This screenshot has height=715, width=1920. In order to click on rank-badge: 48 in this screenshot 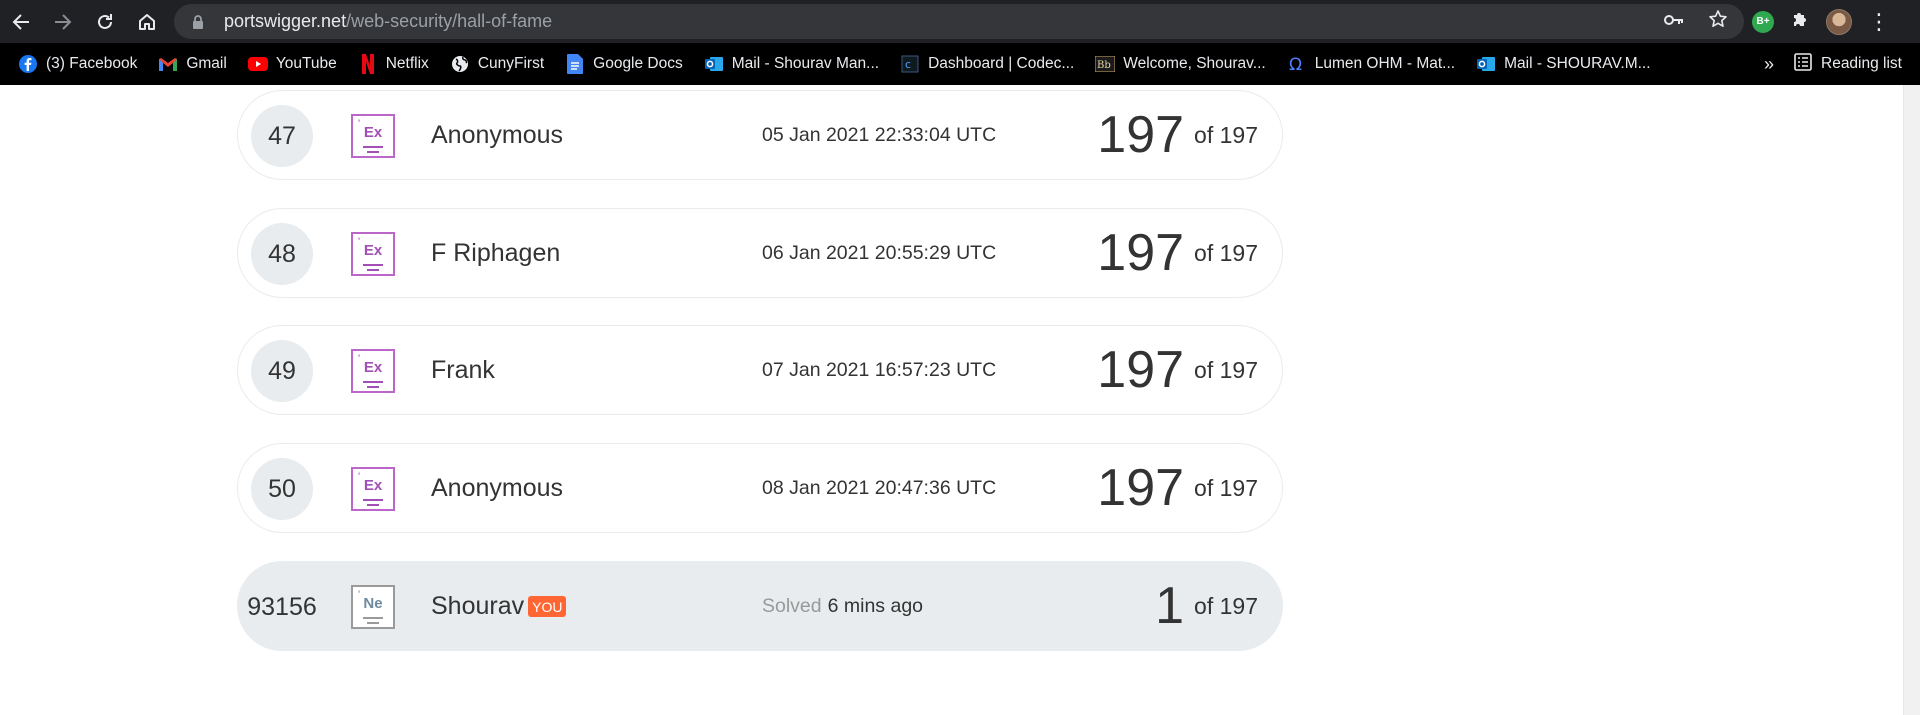, I will do `click(282, 254)`.